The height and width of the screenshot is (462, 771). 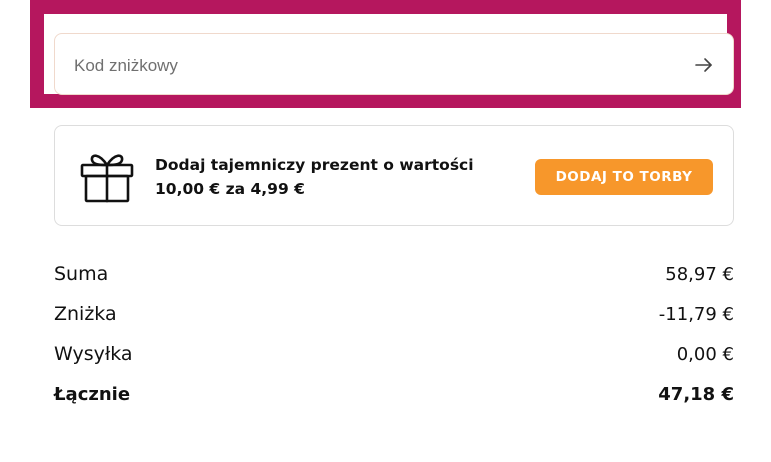 I want to click on total-label: Łącznie, so click(x=92, y=394).